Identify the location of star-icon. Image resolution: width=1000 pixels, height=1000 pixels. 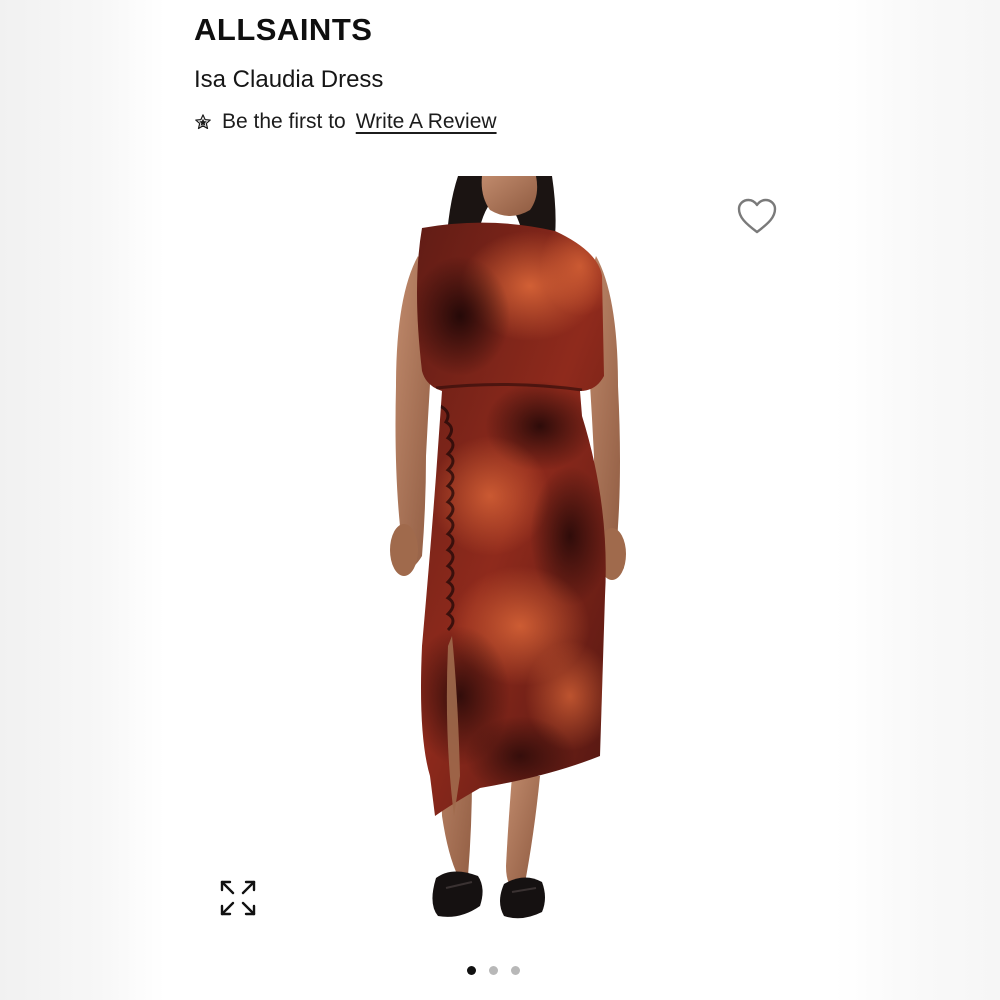
(203, 122).